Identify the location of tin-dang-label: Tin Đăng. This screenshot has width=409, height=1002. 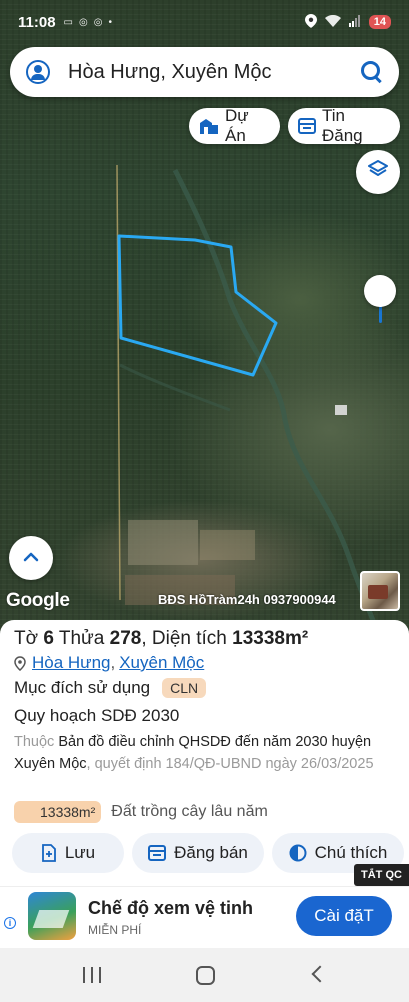
(342, 125).